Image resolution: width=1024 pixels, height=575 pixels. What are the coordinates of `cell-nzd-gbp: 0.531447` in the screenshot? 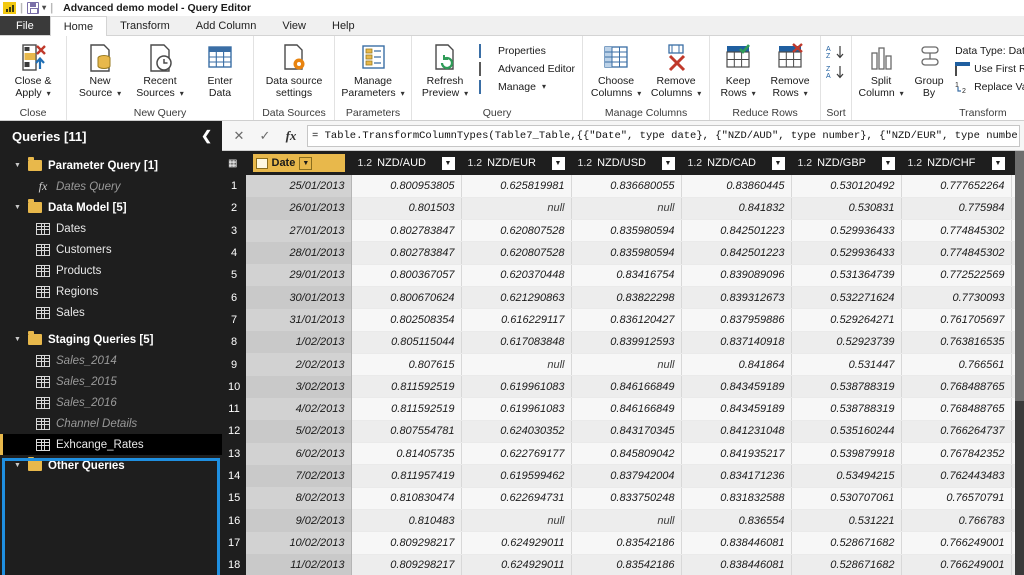 It's located at (846, 365).